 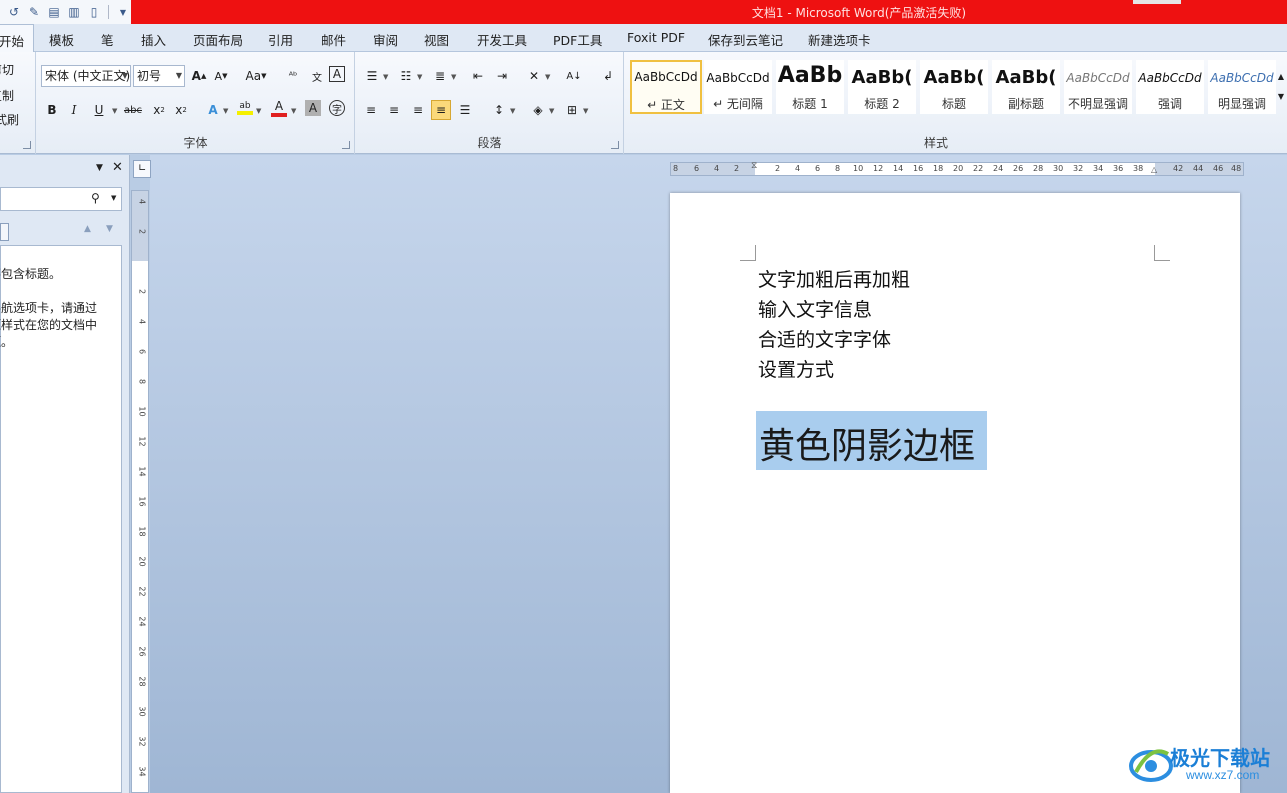 I want to click on align-left-icon: ≡, so click(x=371, y=110).